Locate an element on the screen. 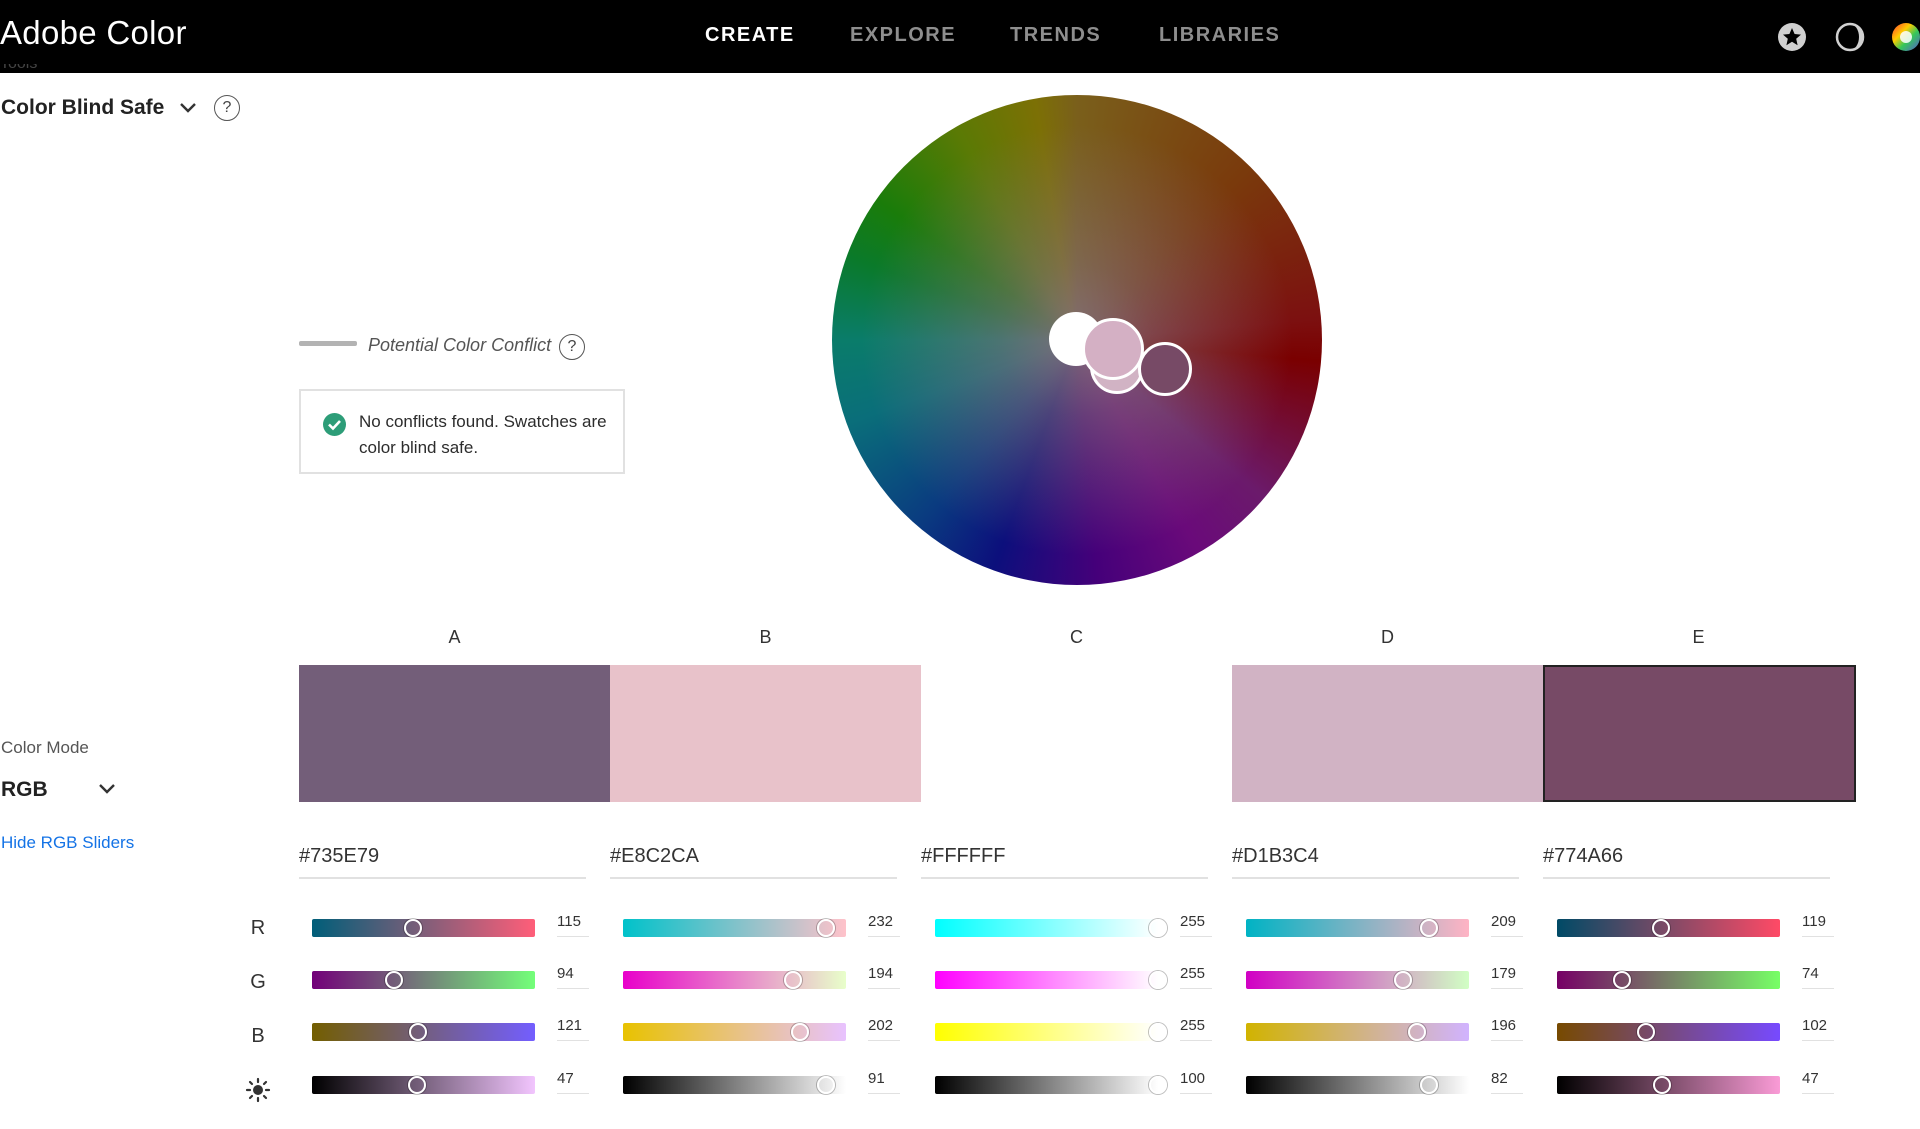 This screenshot has height=1129, width=1920. contrast-moon-icon is located at coordinates (1850, 37).